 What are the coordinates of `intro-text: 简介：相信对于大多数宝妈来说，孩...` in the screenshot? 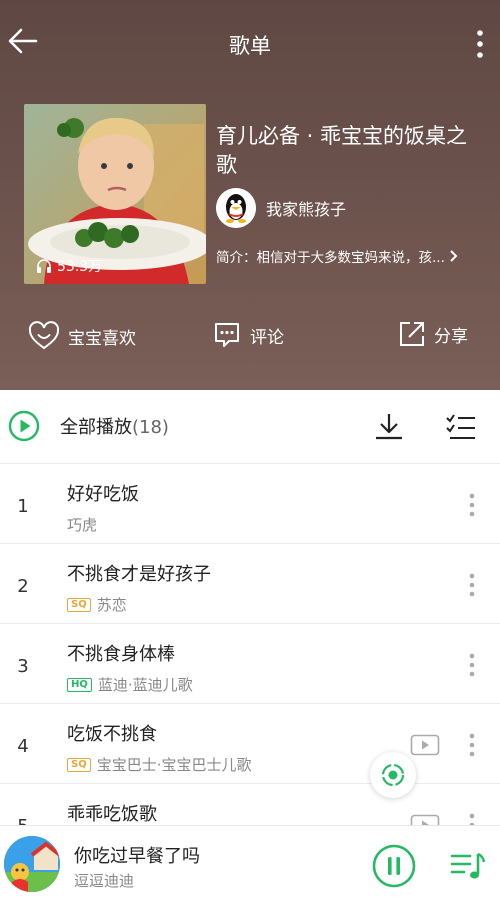 It's located at (330, 258).